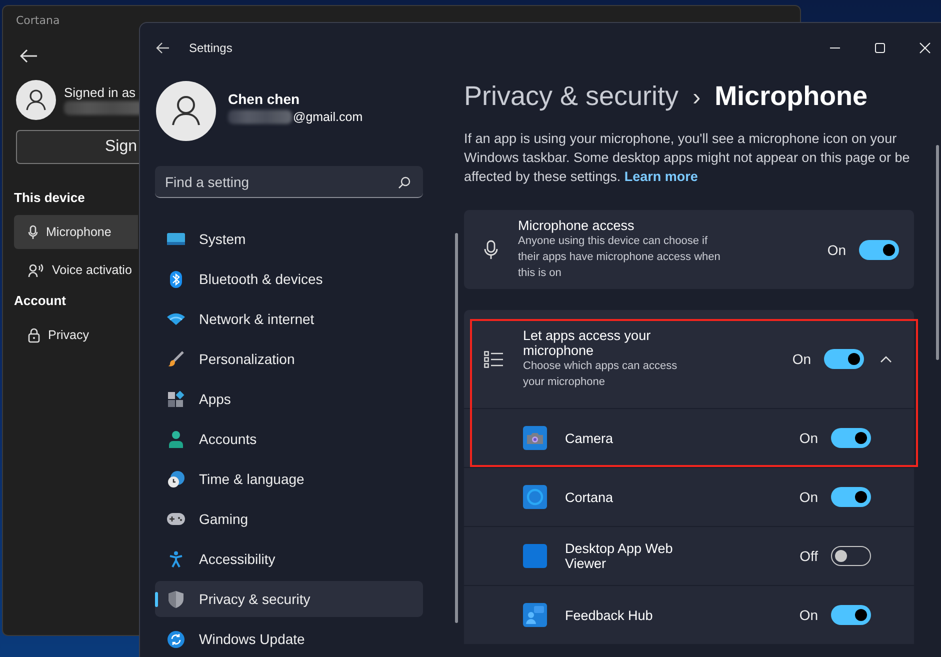  I want to click on nav-item: Accessibility, so click(289, 559).